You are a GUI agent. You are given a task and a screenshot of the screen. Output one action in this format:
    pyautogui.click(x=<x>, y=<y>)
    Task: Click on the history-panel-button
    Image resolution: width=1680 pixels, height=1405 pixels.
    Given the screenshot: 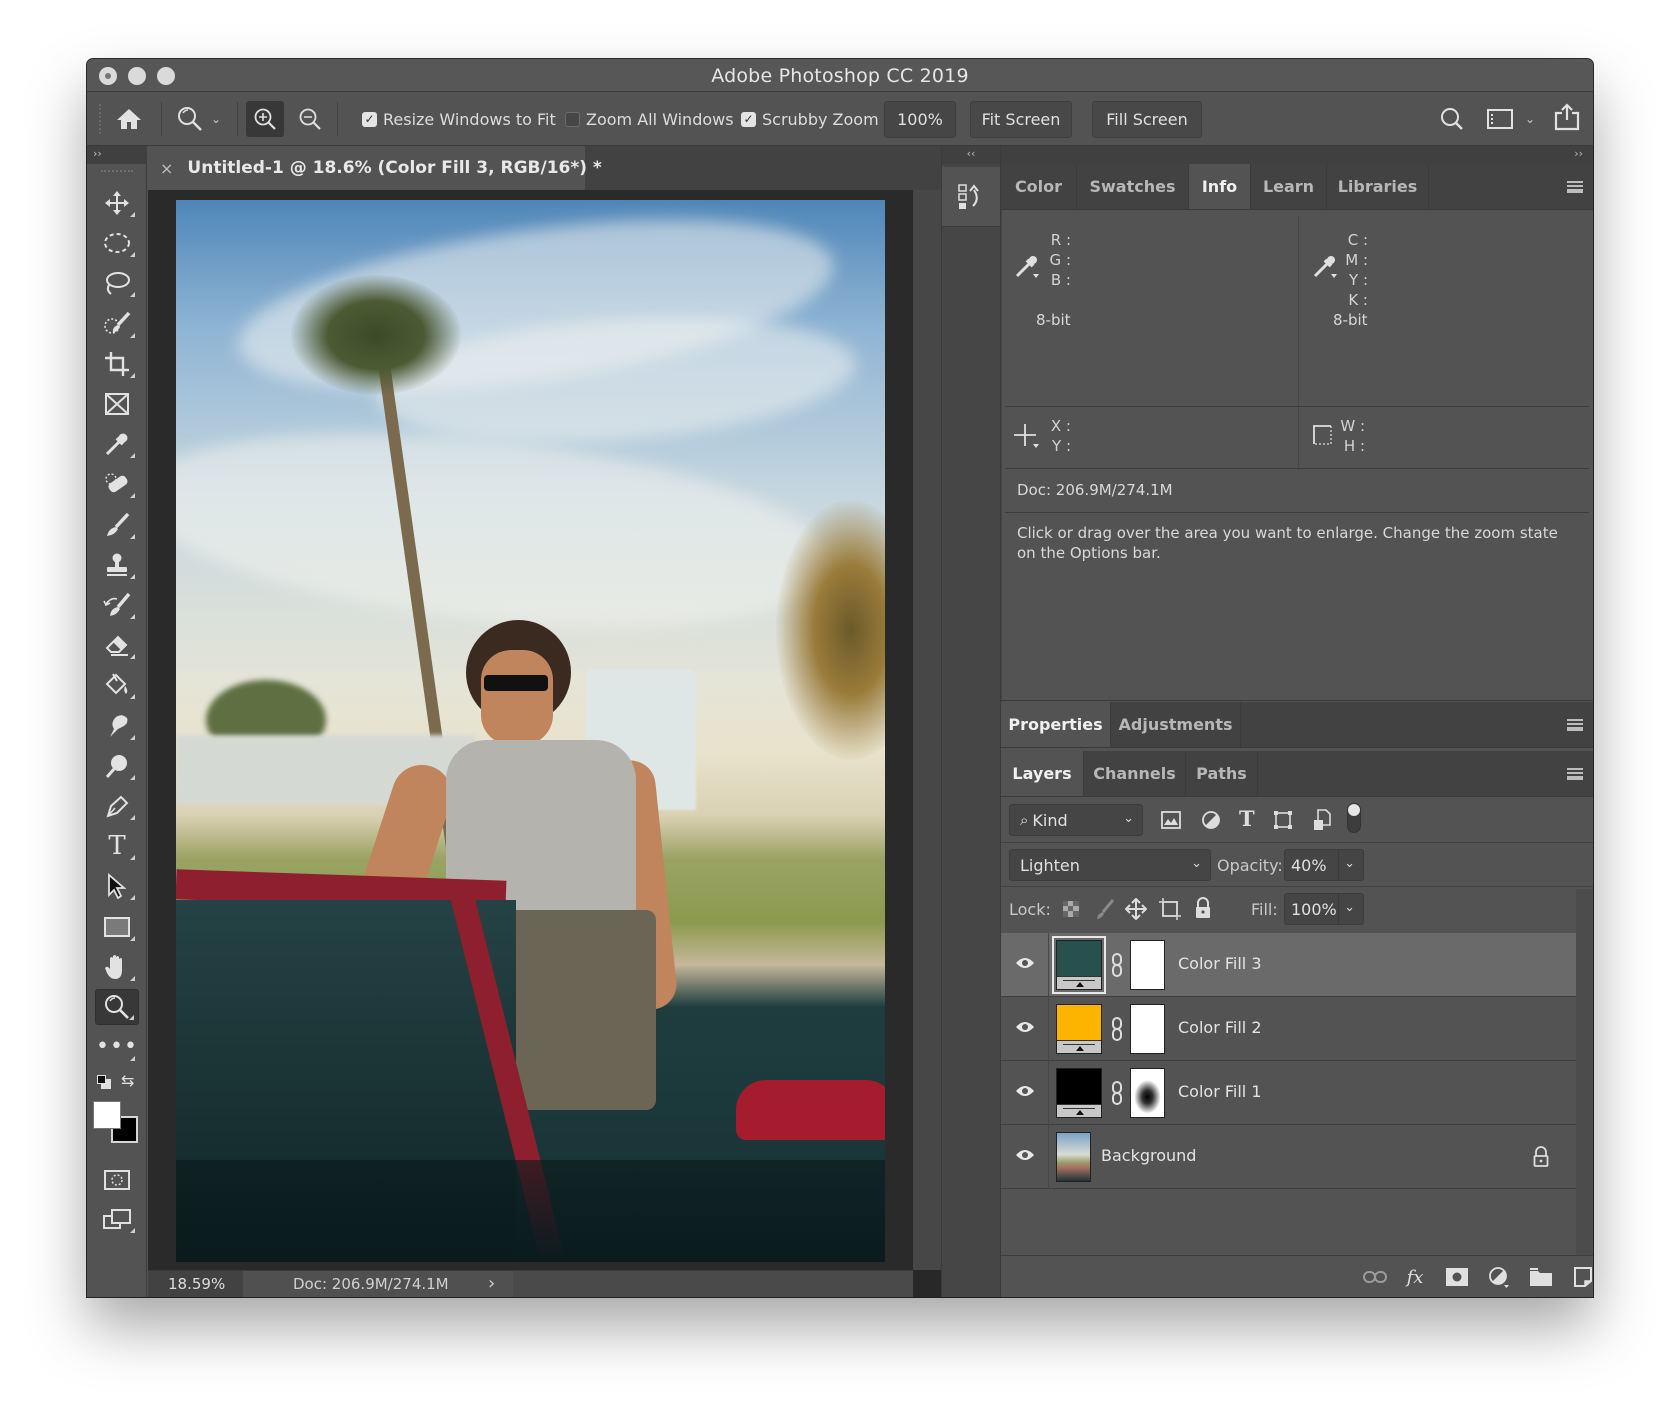 What is the action you would take?
    pyautogui.click(x=971, y=197)
    